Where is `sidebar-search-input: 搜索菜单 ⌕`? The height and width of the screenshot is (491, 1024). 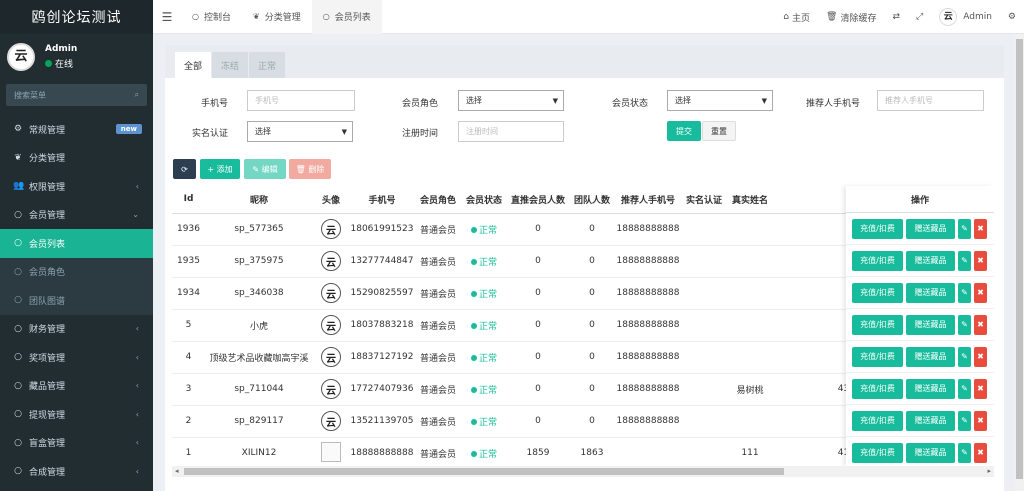
sidebar-search-input: 搜索菜单 ⌕ is located at coordinates (76, 95).